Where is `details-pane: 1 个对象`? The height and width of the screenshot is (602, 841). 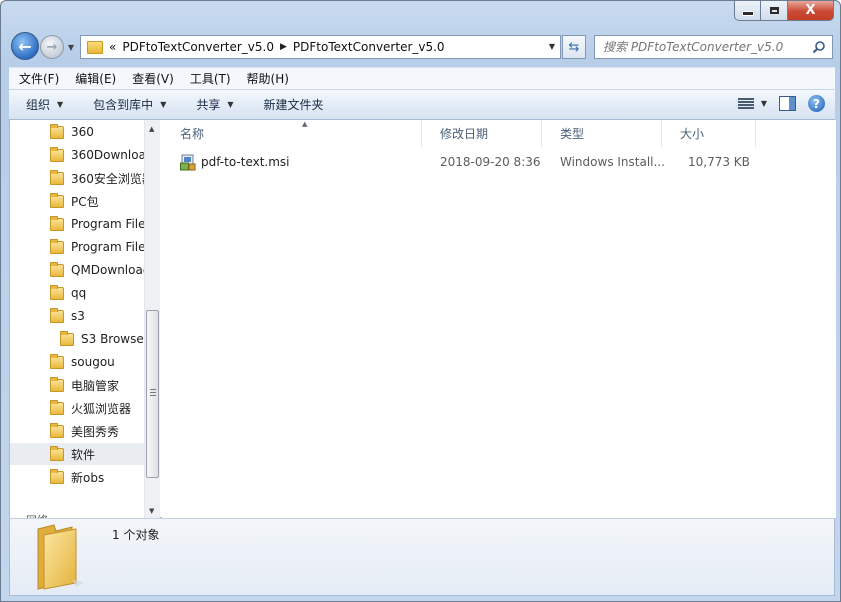
details-pane: 1 个对象 is located at coordinates (422, 557).